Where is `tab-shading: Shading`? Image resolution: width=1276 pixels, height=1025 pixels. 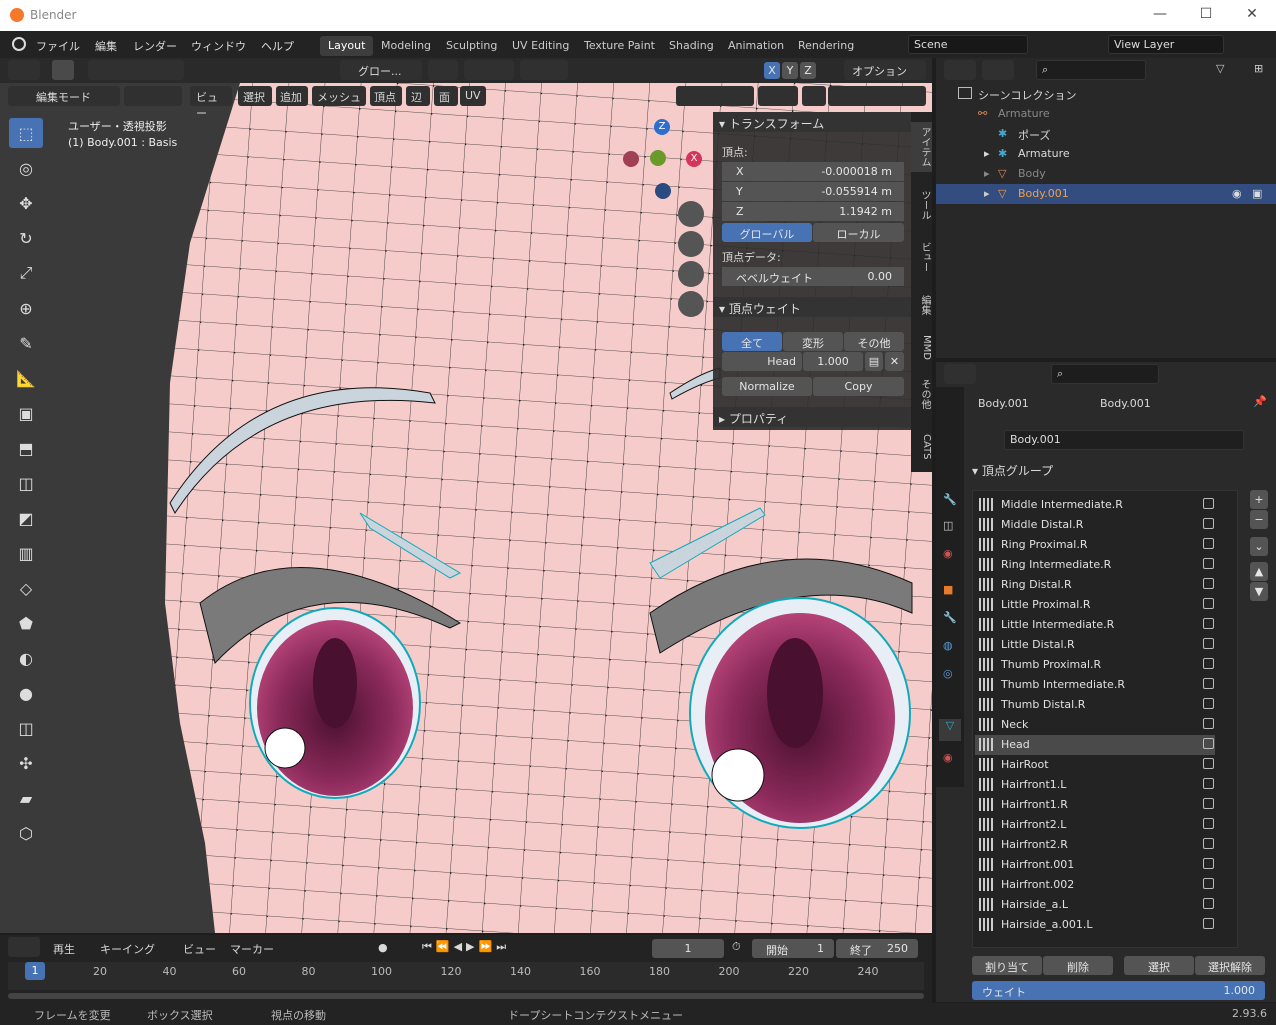
tab-shading: Shading is located at coordinates (691, 46).